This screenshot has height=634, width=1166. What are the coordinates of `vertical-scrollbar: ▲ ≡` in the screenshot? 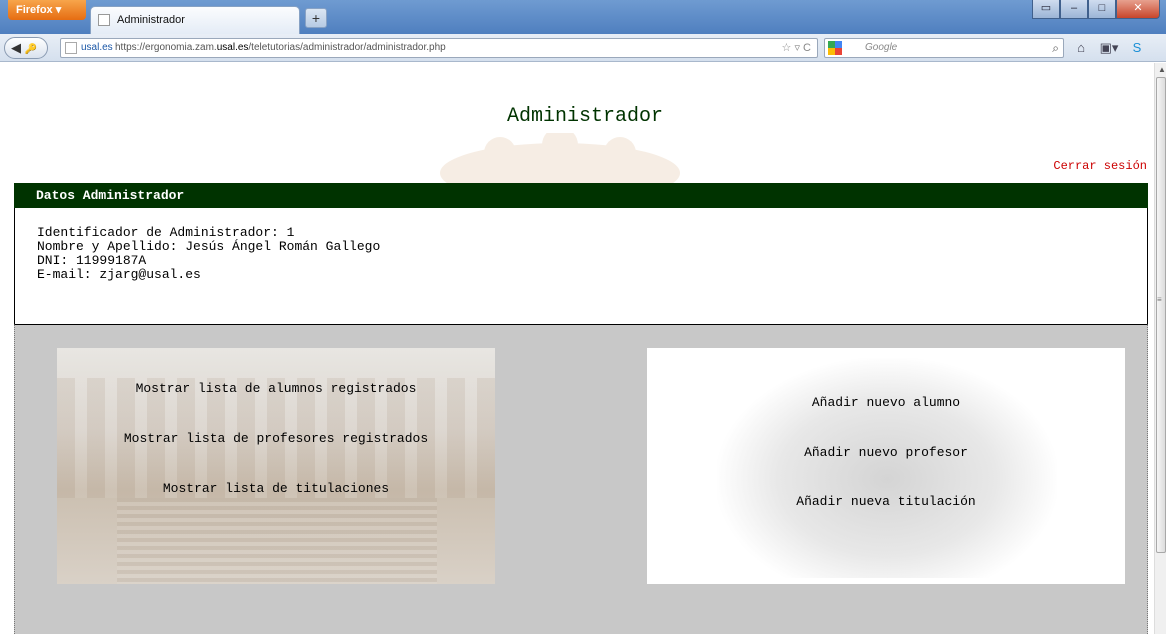 It's located at (1160, 348).